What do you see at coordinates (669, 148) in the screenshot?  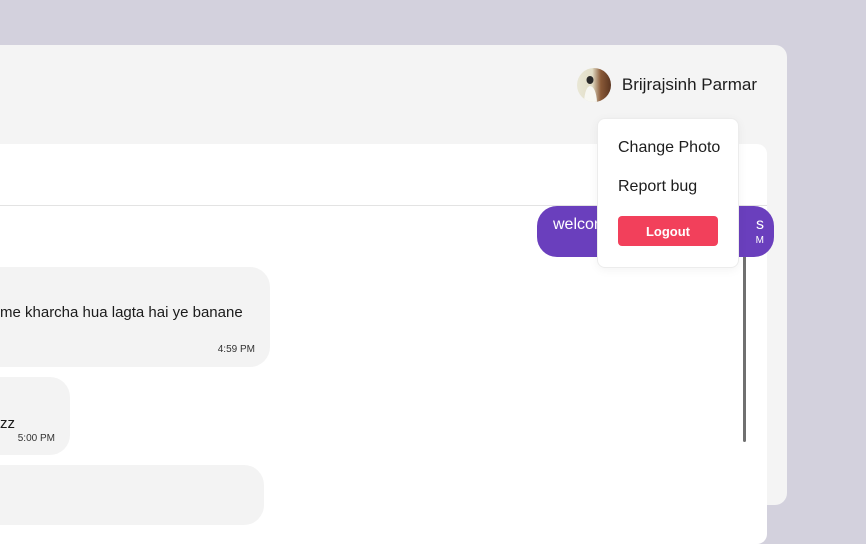 I see `change-photo-menu-item: Change Photo` at bounding box center [669, 148].